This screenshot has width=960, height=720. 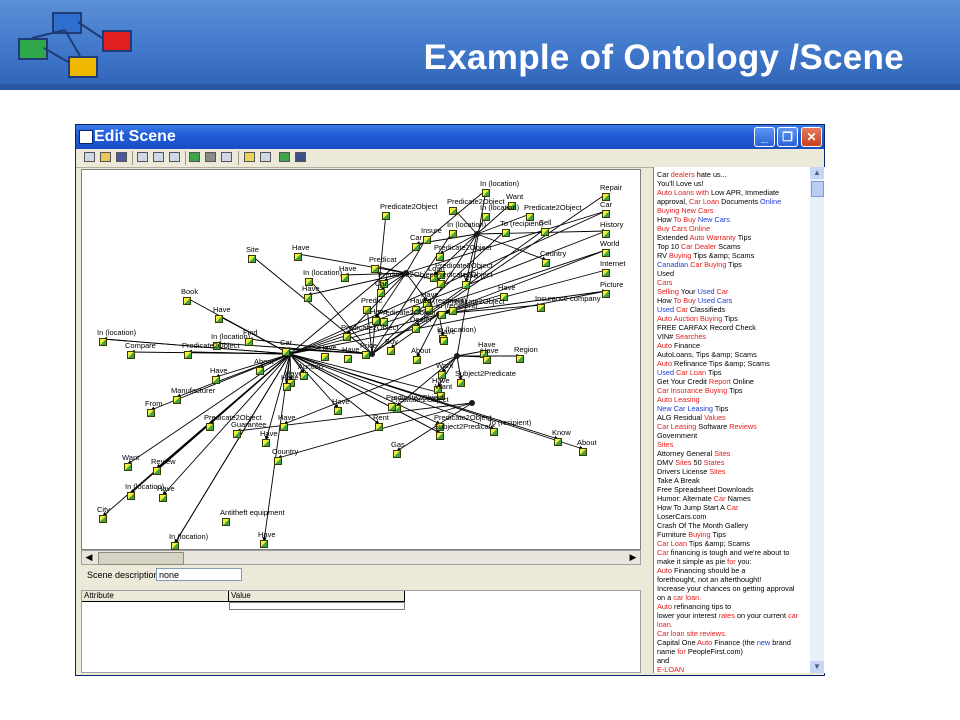 What do you see at coordinates (763, 642) in the screenshot?
I see `text-segment: new` at bounding box center [763, 642].